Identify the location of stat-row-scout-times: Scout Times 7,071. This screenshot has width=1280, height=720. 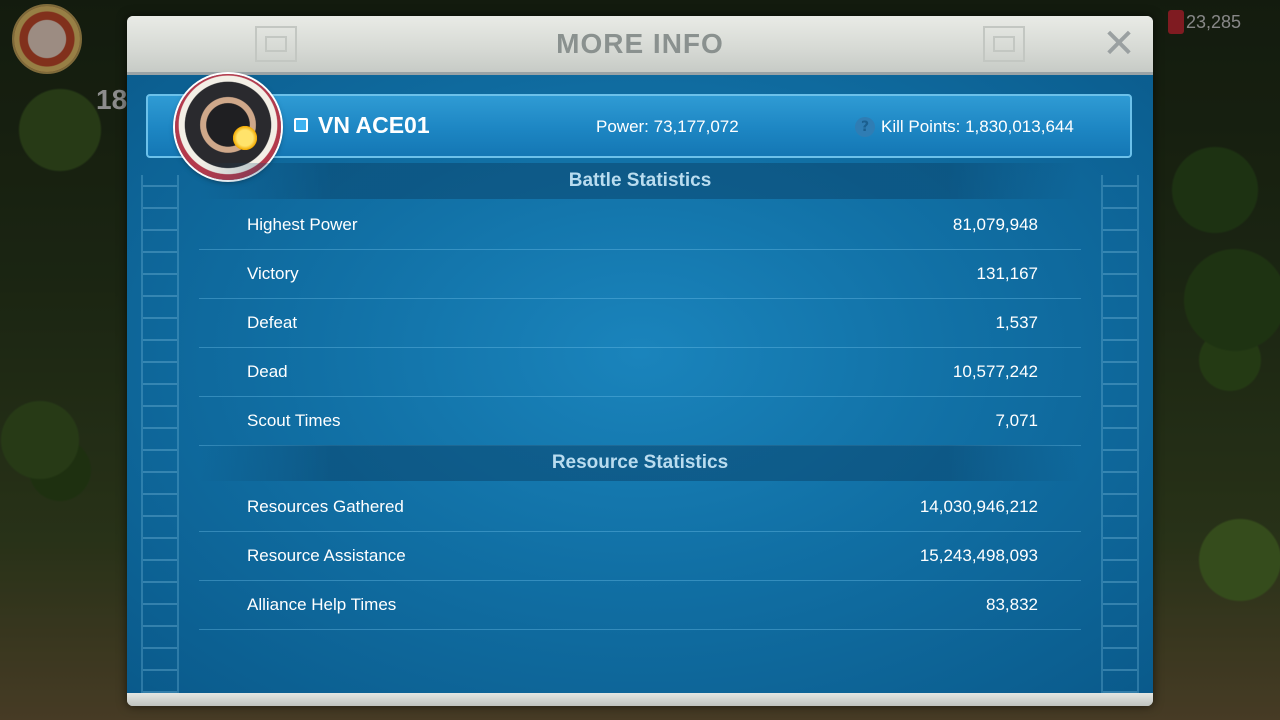
(640, 421).